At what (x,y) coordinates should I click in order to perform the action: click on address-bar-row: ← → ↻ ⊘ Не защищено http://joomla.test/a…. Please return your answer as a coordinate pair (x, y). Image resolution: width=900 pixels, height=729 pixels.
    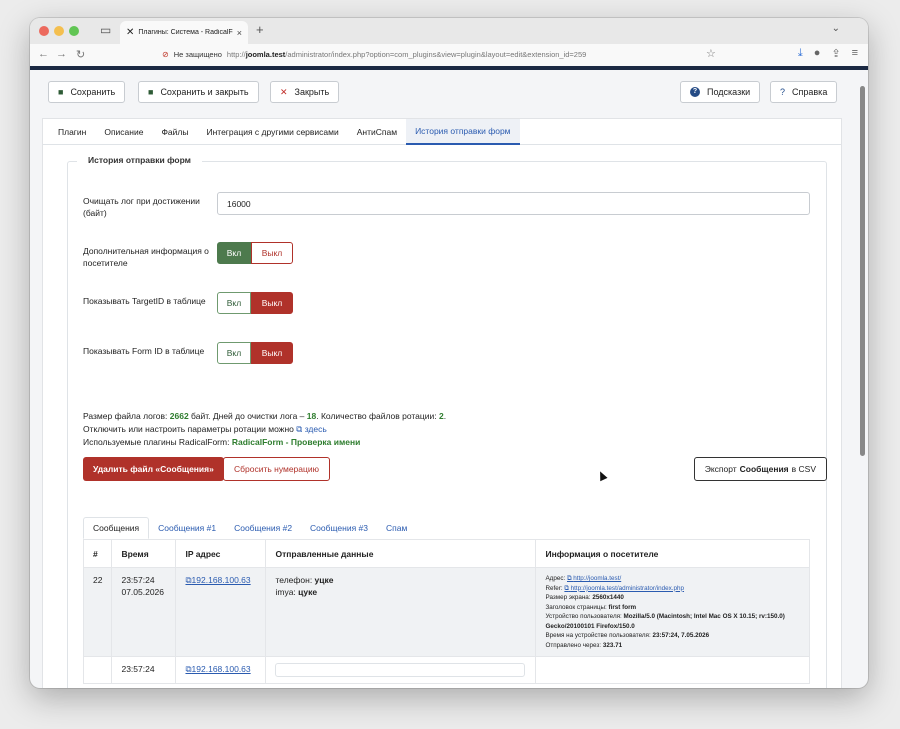
    Looking at the image, I should click on (449, 55).